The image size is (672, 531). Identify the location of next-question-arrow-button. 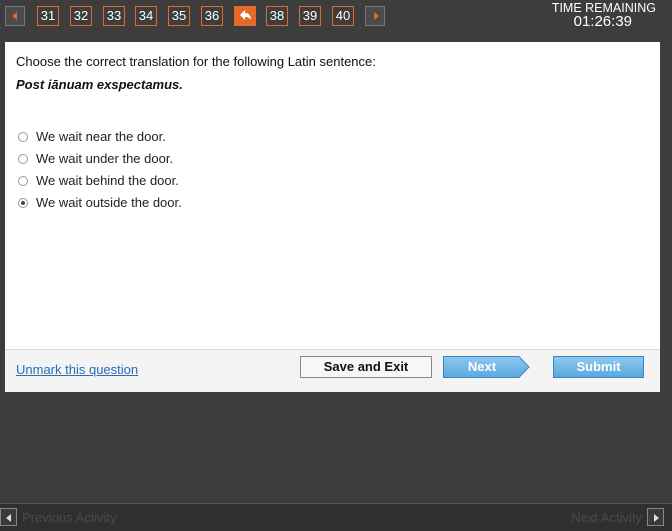
(375, 16).